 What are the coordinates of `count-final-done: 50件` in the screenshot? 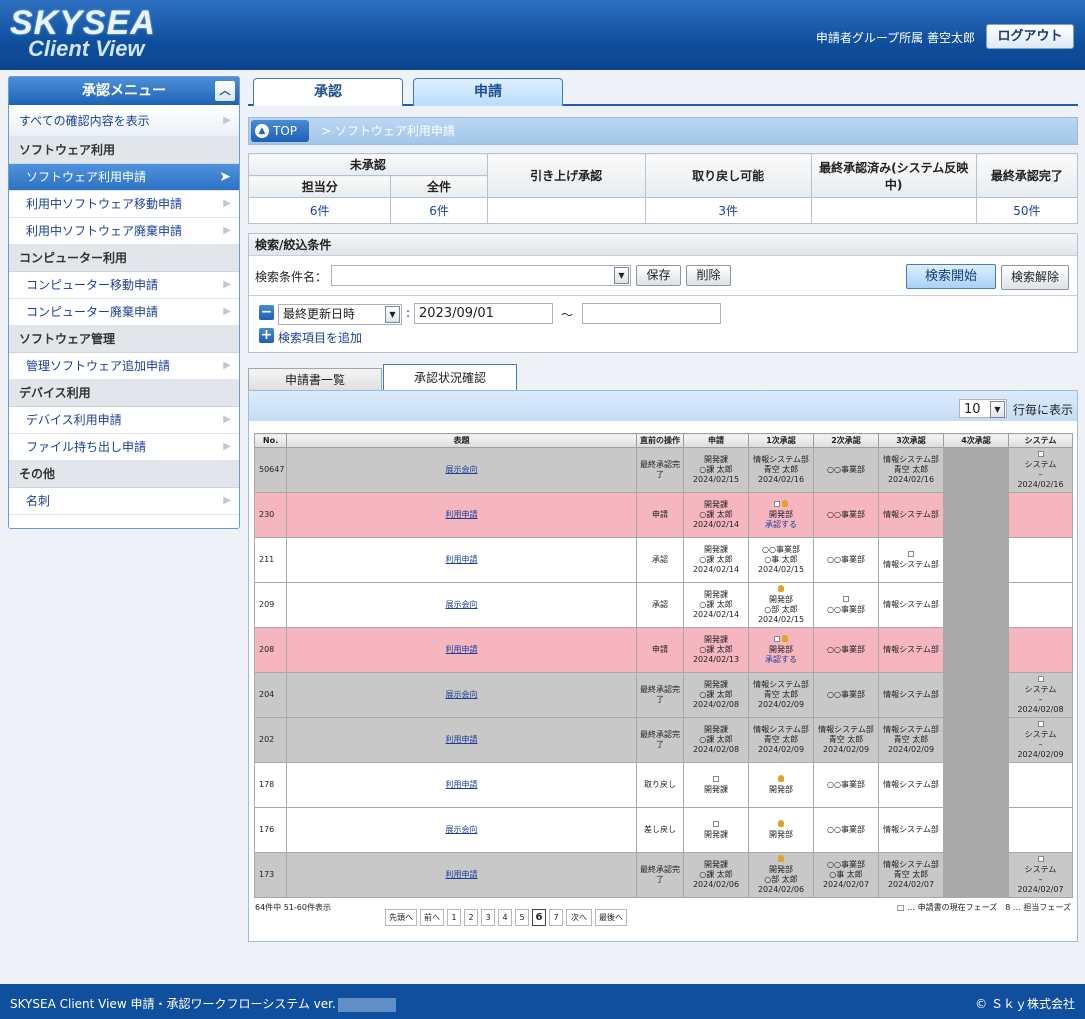 It's located at (1027, 210).